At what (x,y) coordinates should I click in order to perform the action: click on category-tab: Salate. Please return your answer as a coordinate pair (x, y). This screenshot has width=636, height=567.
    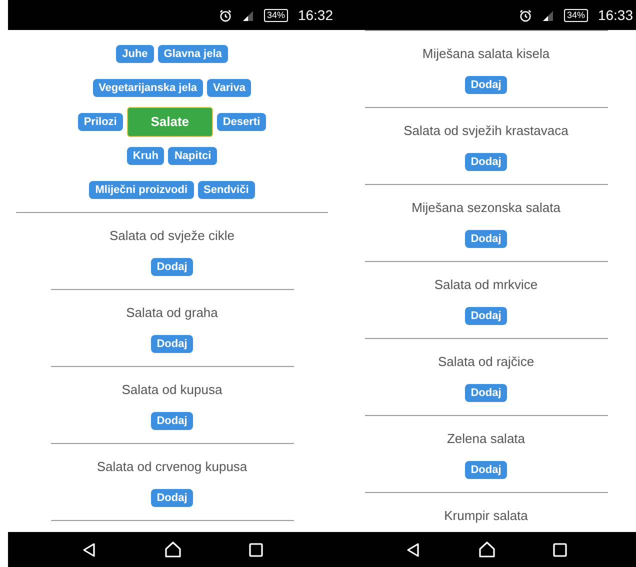
    Looking at the image, I should click on (169, 122).